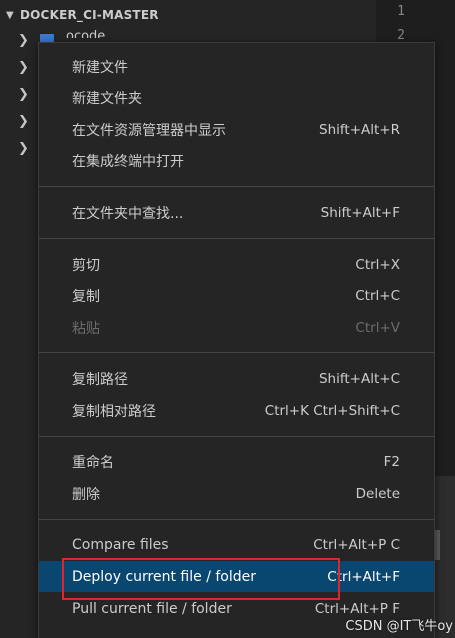 This screenshot has height=638, width=455. What do you see at coordinates (236, 410) in the screenshot?
I see `menu-item-copy-relative-path: 复制相对路径 Ctrl+K Ctrl+Shift+C` at bounding box center [236, 410].